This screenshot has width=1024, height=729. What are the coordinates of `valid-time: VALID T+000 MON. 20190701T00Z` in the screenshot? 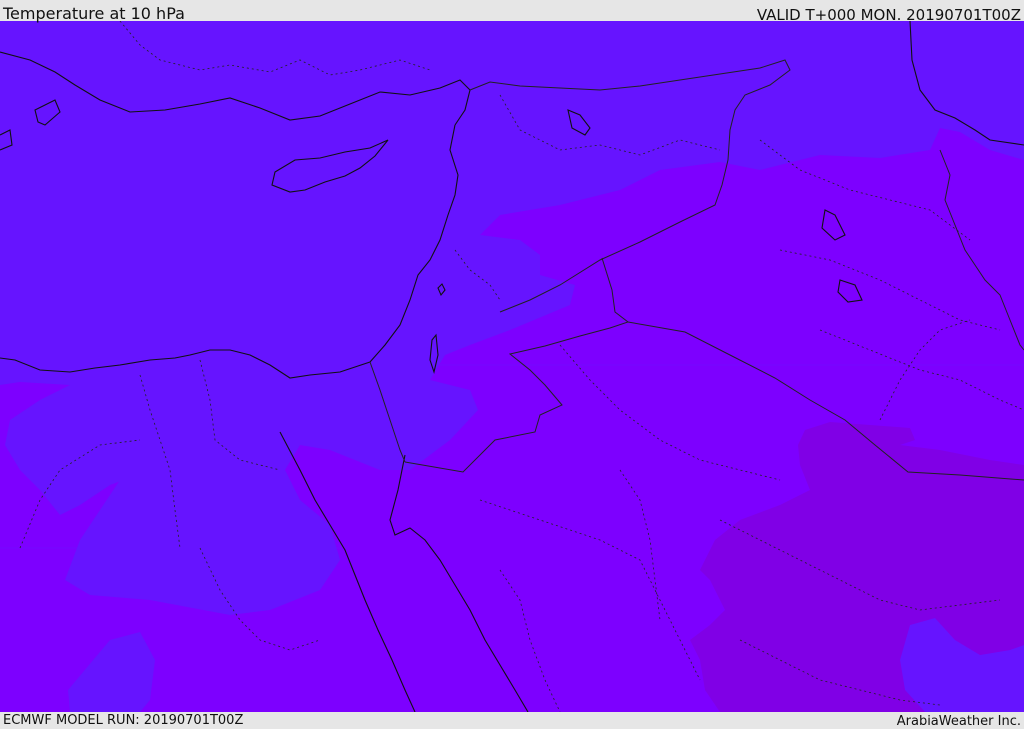 It's located at (888, 15).